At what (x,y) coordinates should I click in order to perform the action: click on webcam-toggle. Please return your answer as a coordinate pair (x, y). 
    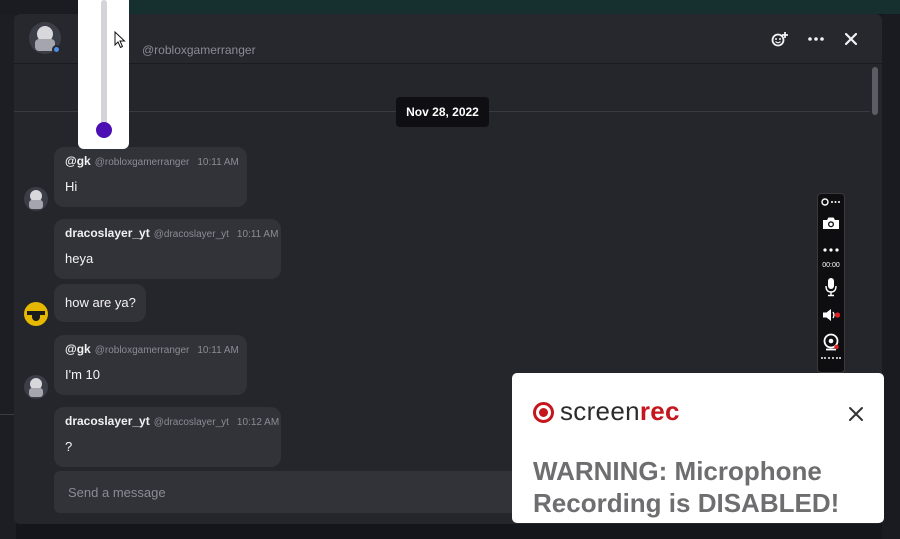
    Looking at the image, I should click on (831, 342).